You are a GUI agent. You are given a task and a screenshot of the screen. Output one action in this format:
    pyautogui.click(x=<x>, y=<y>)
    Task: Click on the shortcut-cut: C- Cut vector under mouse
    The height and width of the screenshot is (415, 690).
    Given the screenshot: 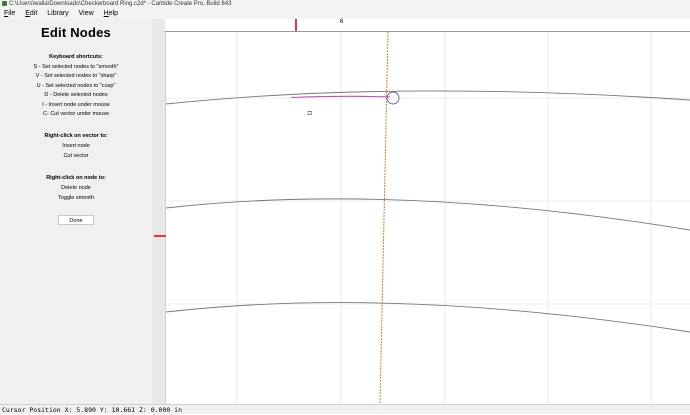 What is the action you would take?
    pyautogui.click(x=76, y=114)
    